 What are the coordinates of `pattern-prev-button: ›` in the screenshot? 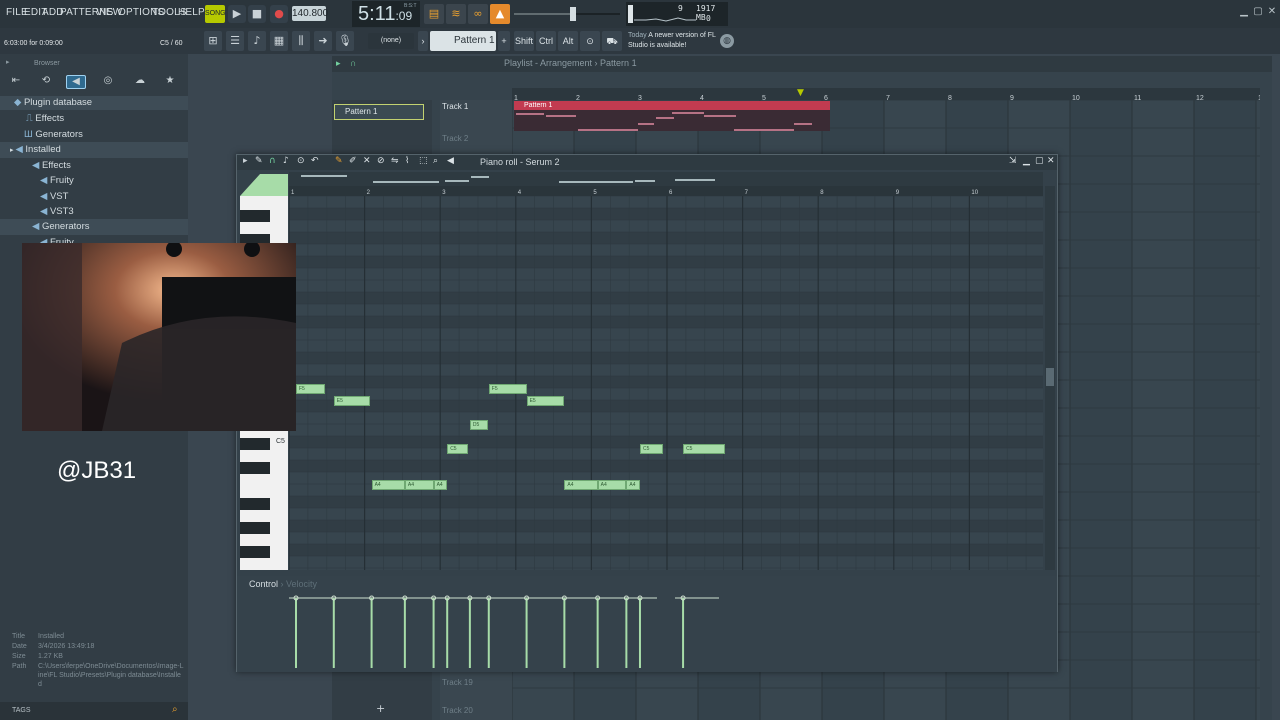 It's located at (423, 41).